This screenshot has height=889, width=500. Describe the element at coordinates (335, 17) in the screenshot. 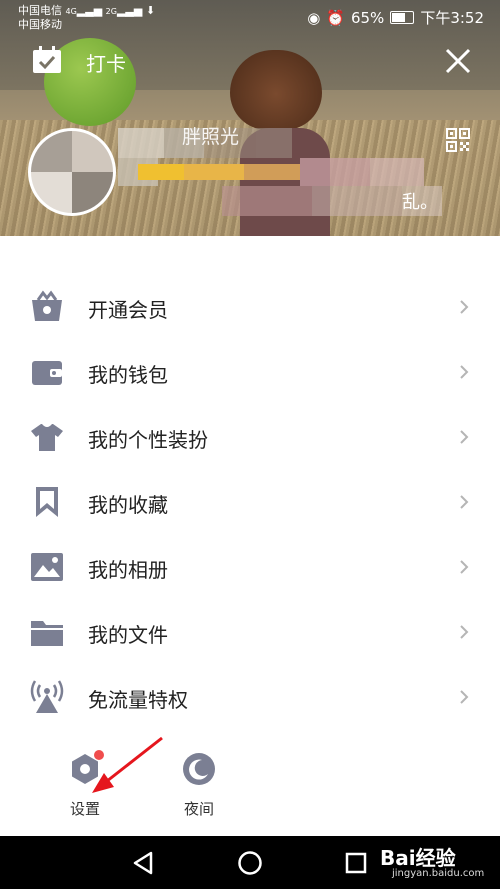

I see `alarm-icon: ⏰` at that location.